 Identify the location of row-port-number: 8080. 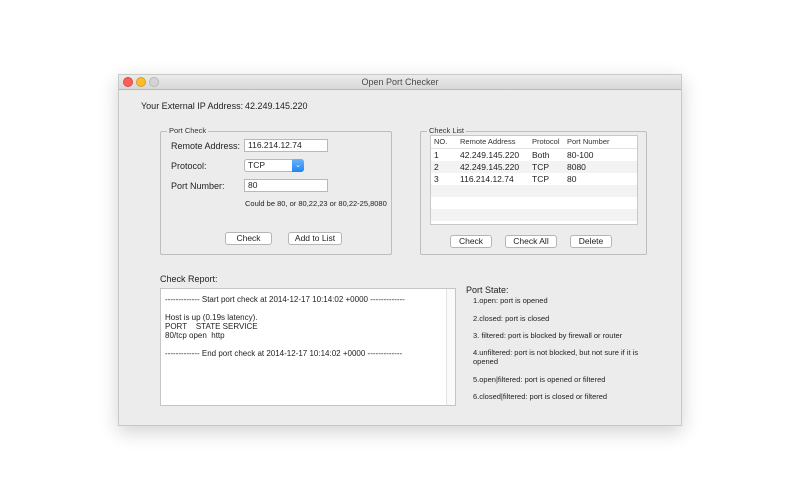
(576, 167).